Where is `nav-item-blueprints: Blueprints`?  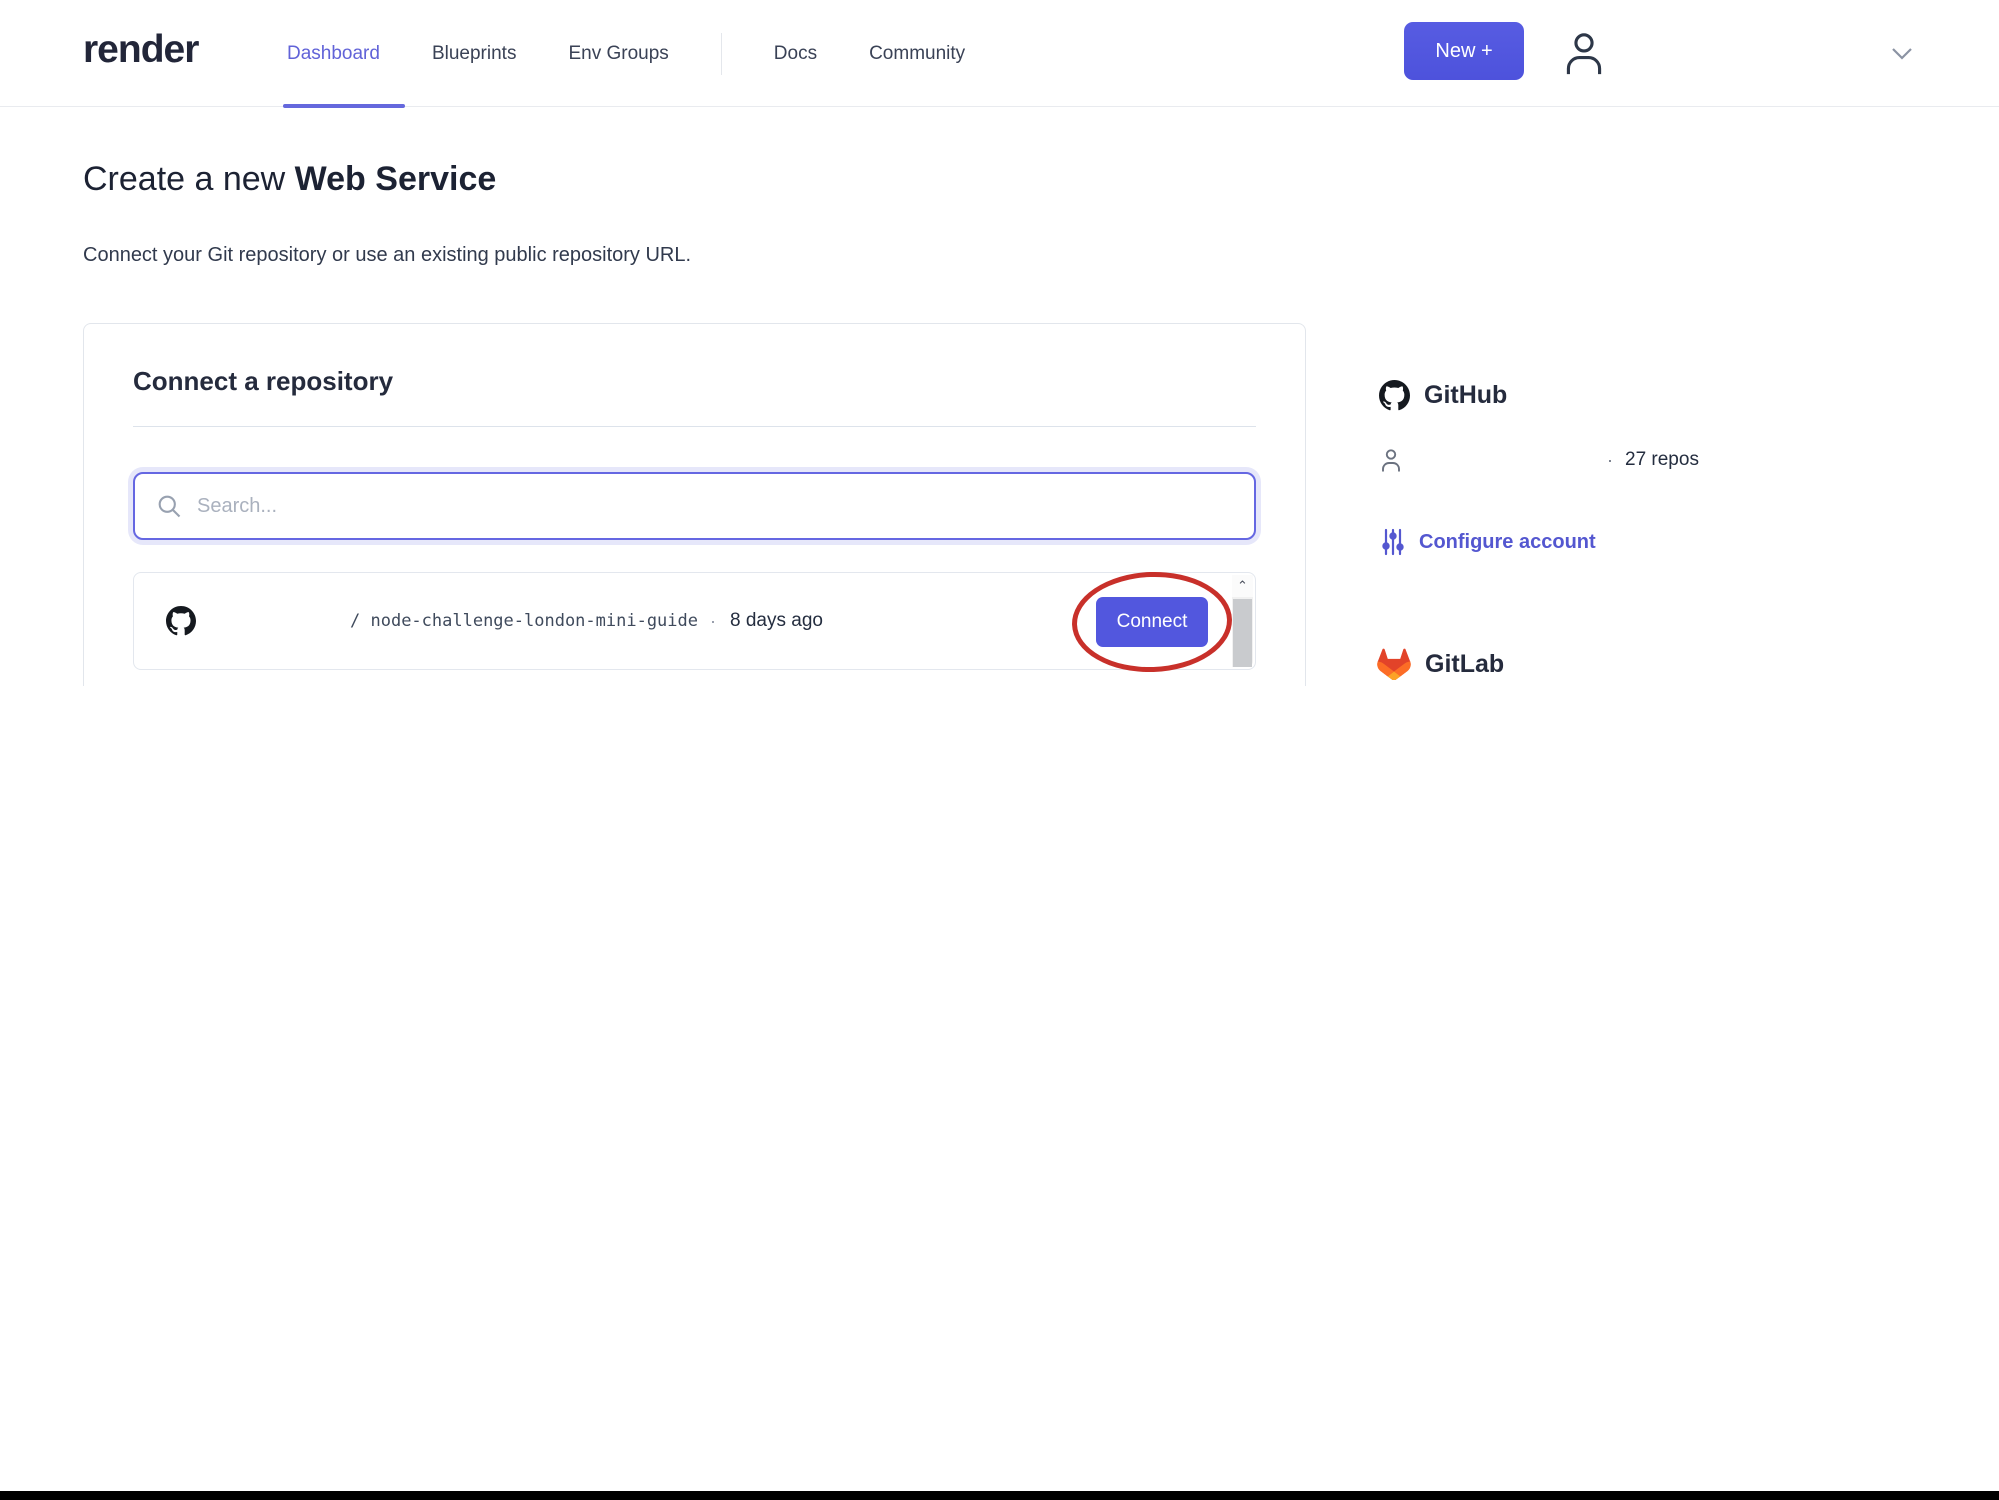 nav-item-blueprints: Blueprints is located at coordinates (474, 54).